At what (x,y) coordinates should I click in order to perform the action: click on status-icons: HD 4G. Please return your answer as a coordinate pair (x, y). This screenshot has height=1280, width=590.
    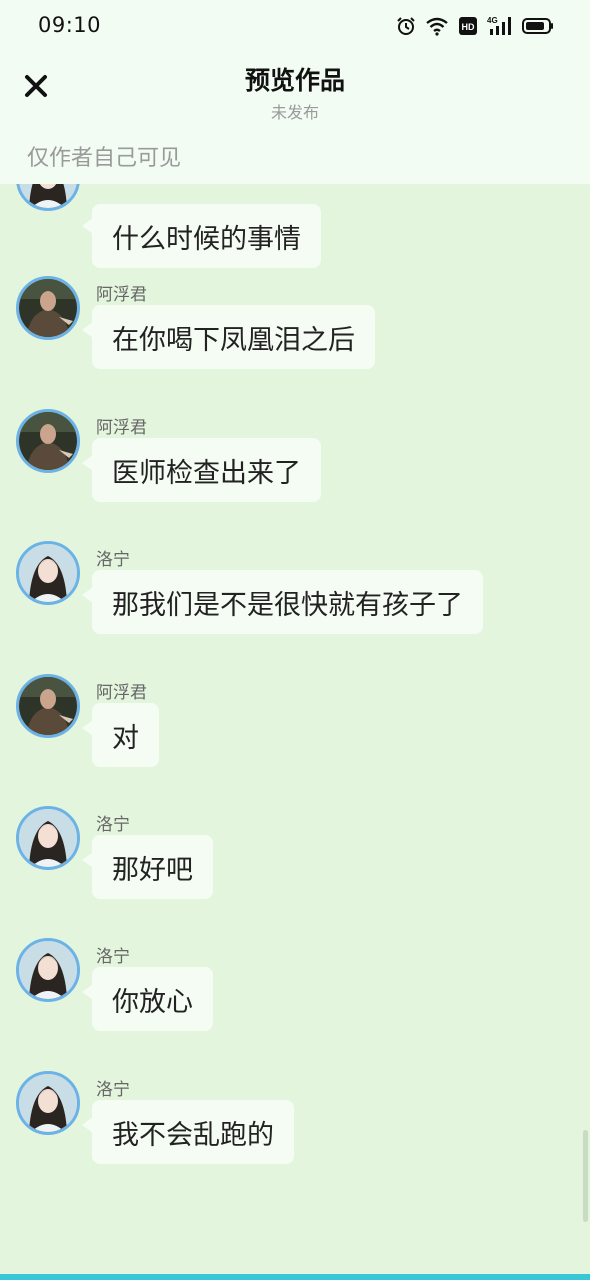
    Looking at the image, I should click on (475, 26).